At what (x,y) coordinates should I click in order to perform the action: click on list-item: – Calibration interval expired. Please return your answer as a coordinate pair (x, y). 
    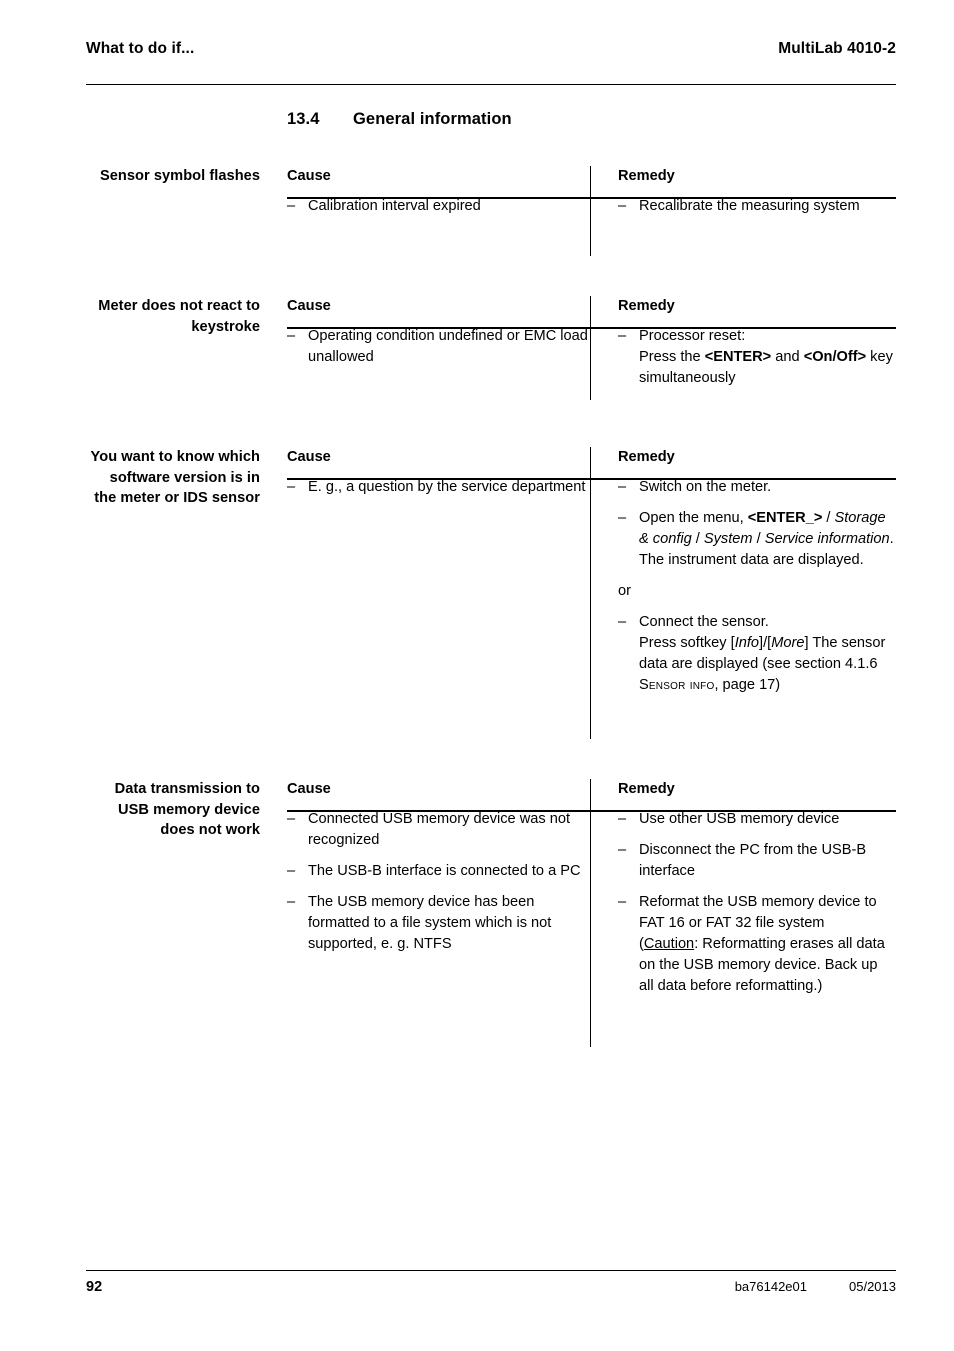
    Looking at the image, I should click on (440, 206).